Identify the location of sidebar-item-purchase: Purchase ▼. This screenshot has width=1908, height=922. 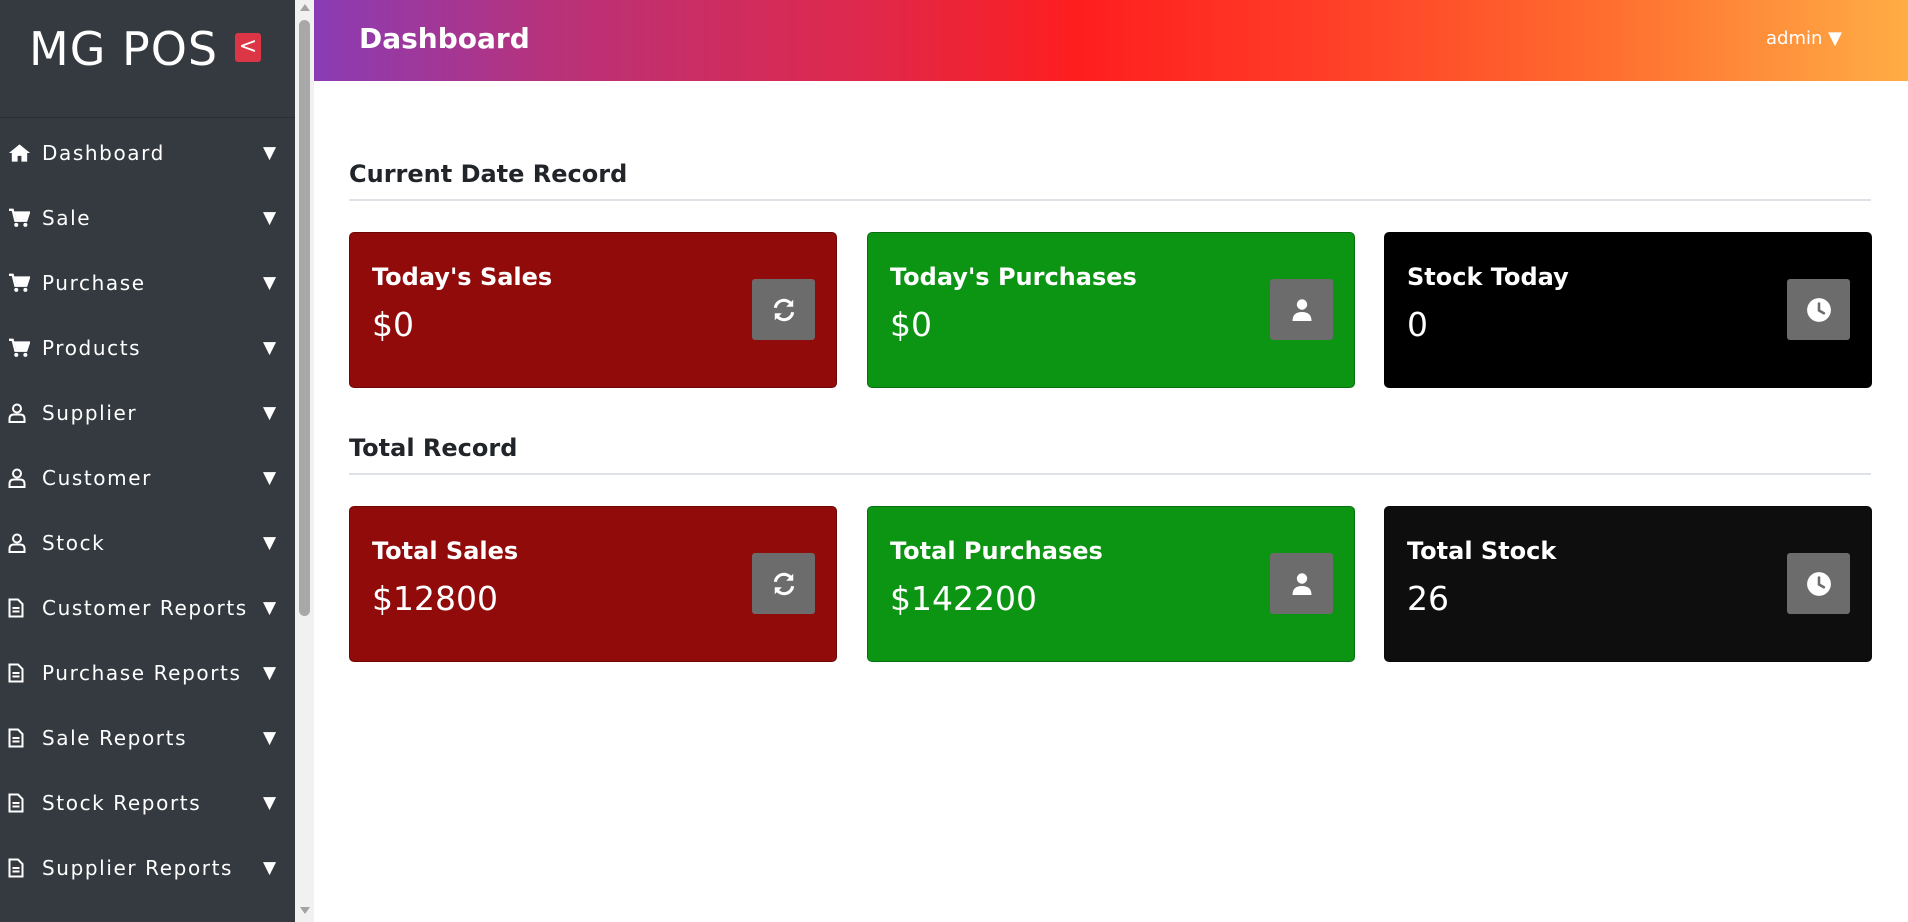
(147, 282).